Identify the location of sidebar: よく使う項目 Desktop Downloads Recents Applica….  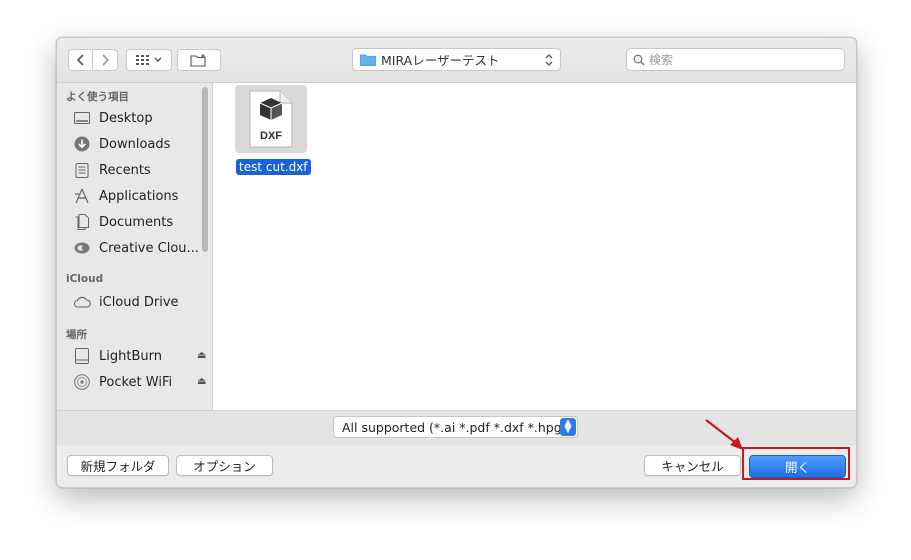
(135, 246).